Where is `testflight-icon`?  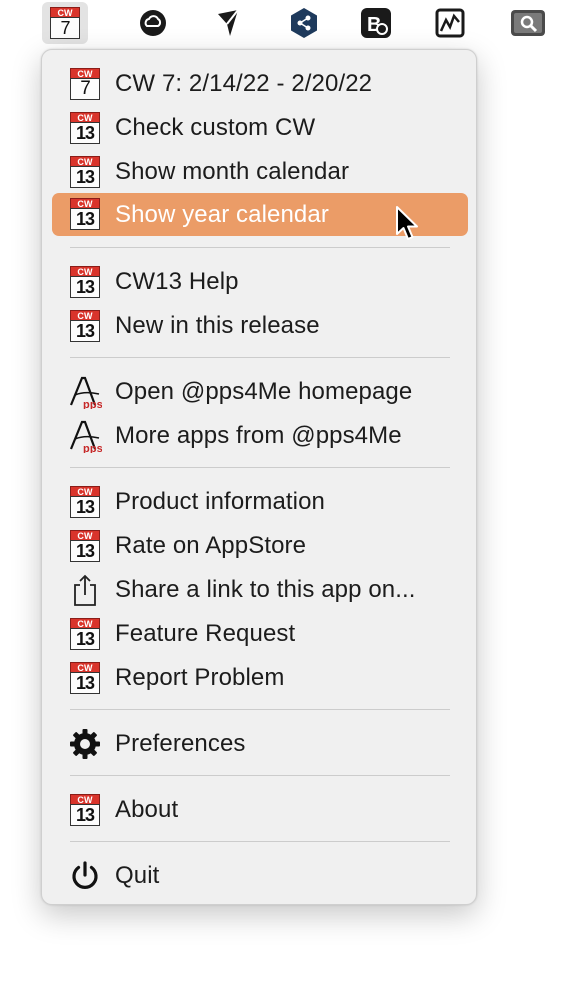
testflight-icon is located at coordinates (228, 23).